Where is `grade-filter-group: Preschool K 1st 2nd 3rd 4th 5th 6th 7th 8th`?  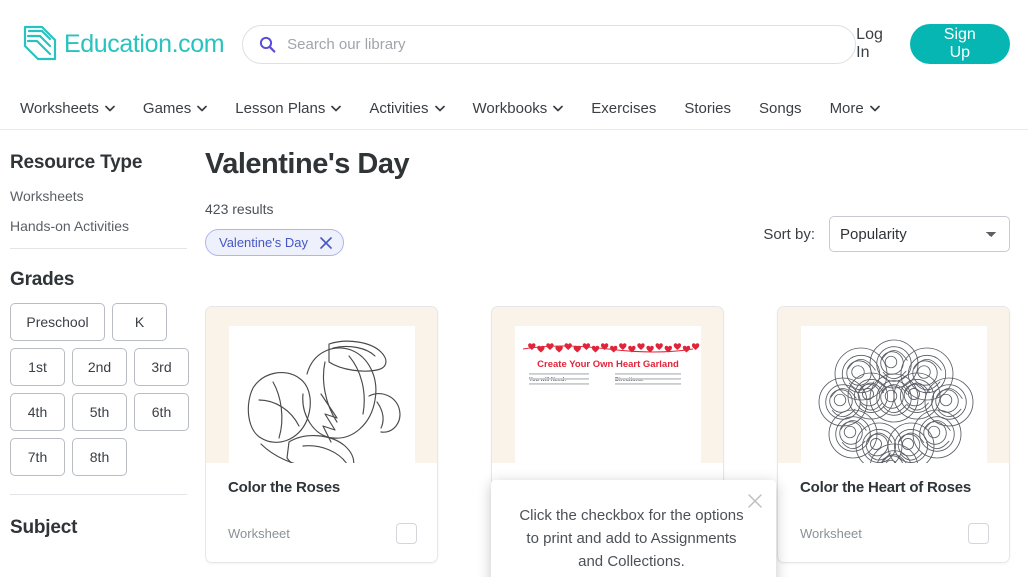
grade-filter-group: Preschool K 1st 2nd 3rd 4th 5th 6th 7th 8th is located at coordinates (105, 389).